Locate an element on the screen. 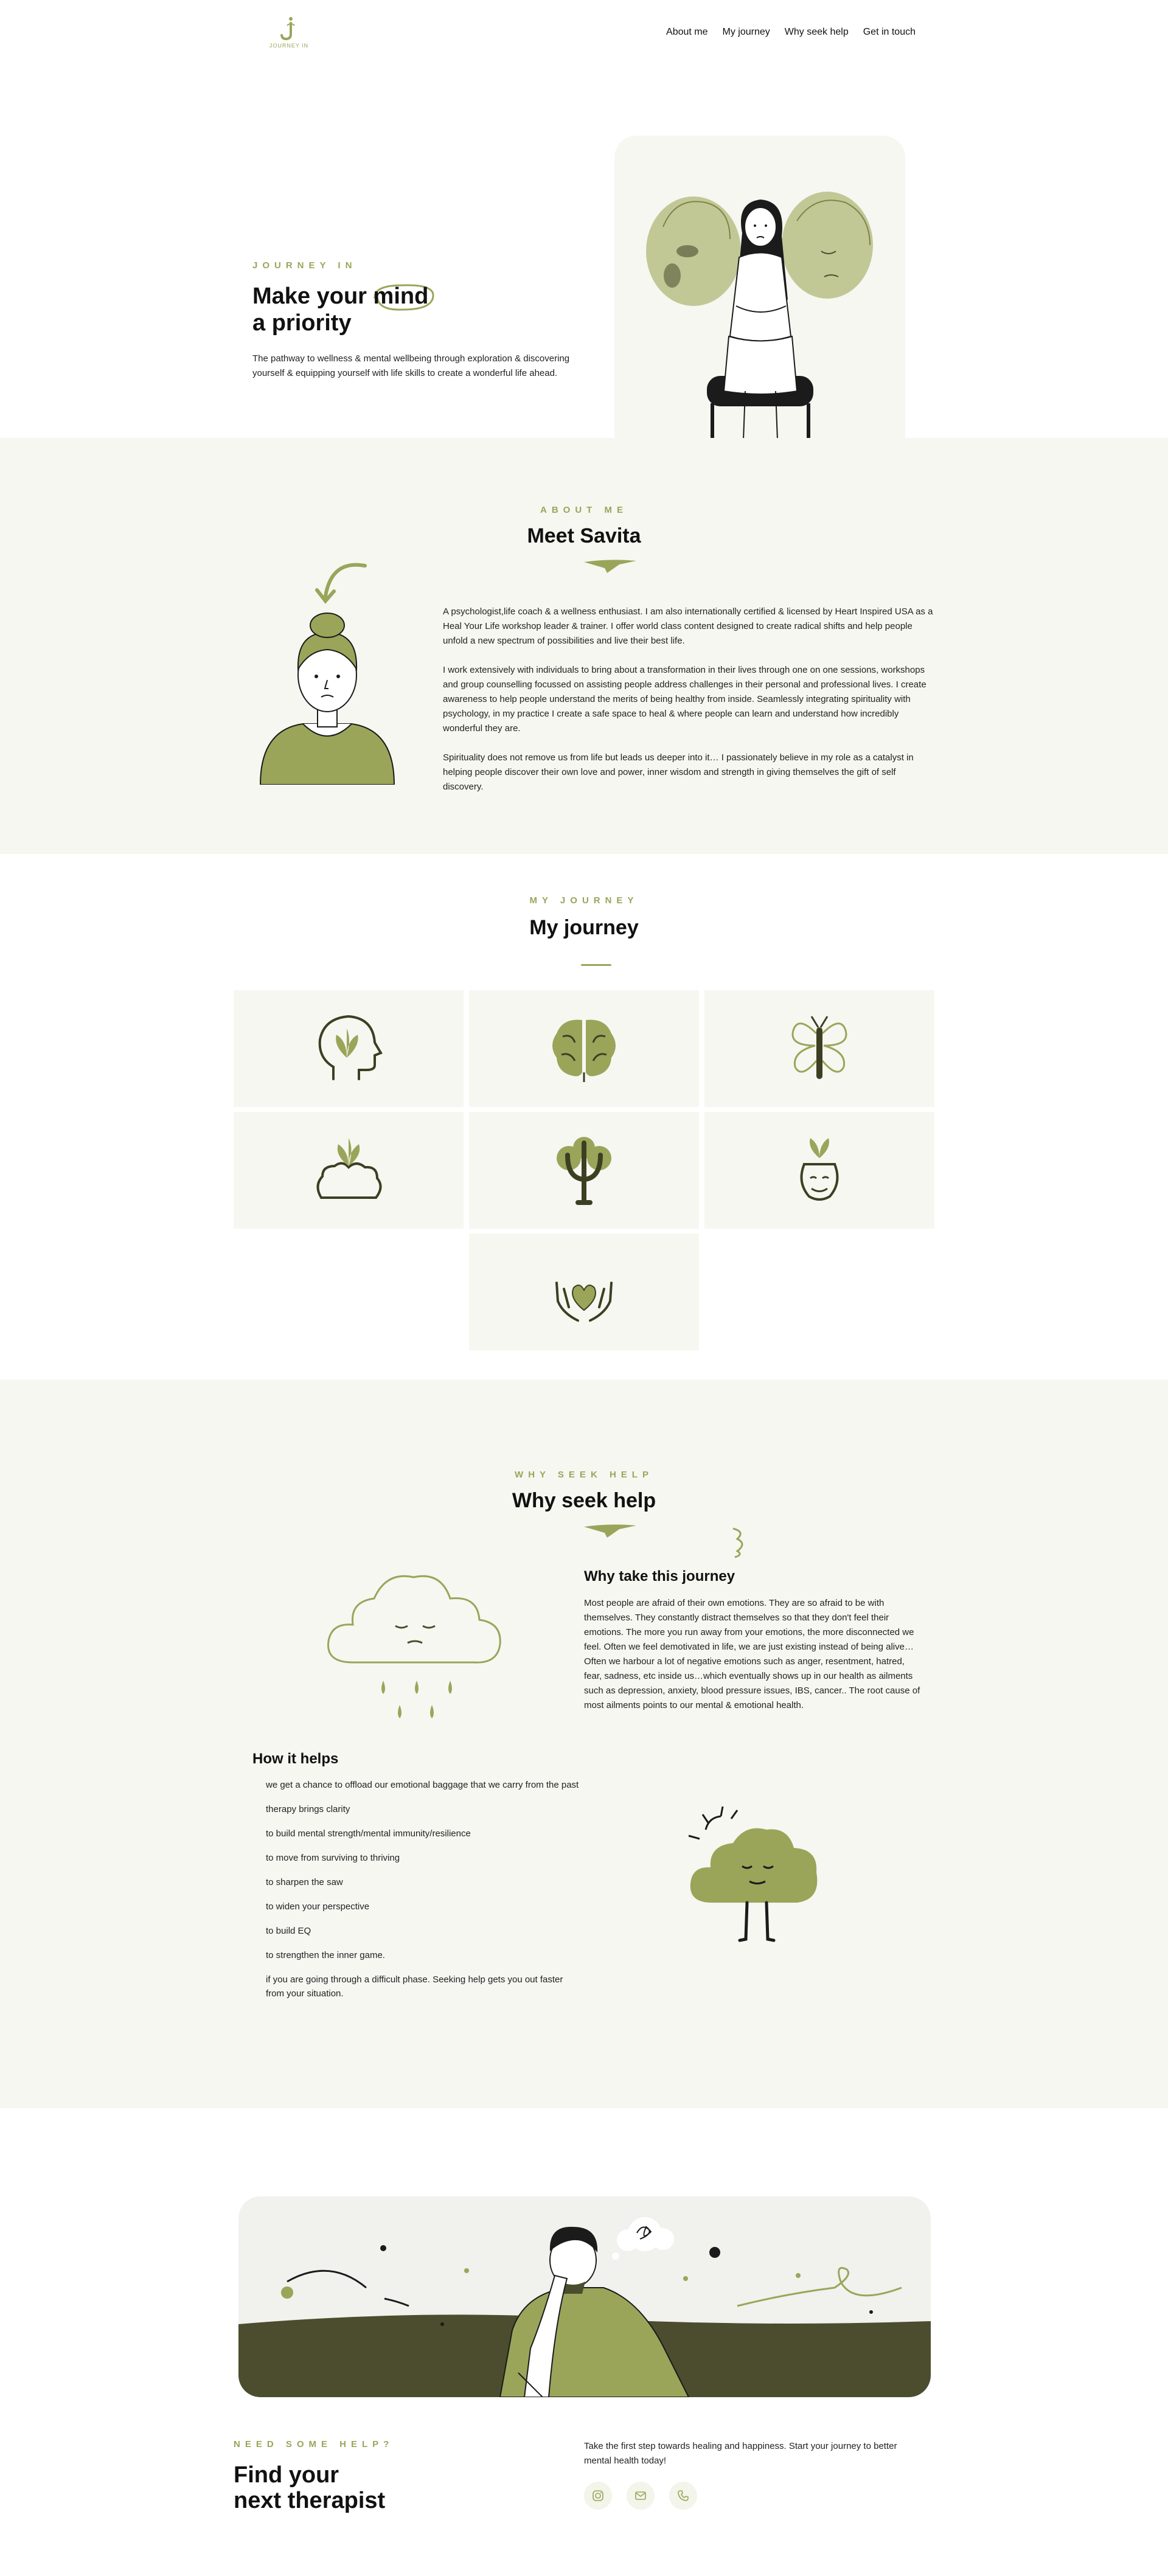  hero-title: Make your mind a priority is located at coordinates (343, 309).